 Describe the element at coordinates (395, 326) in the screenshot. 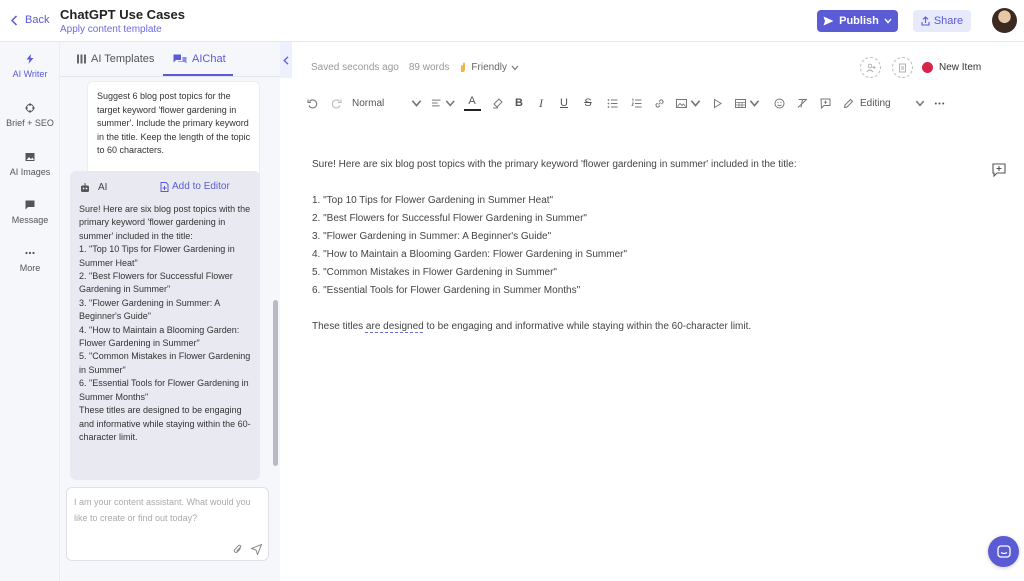

I see `grammar-suggestion: are designed` at that location.